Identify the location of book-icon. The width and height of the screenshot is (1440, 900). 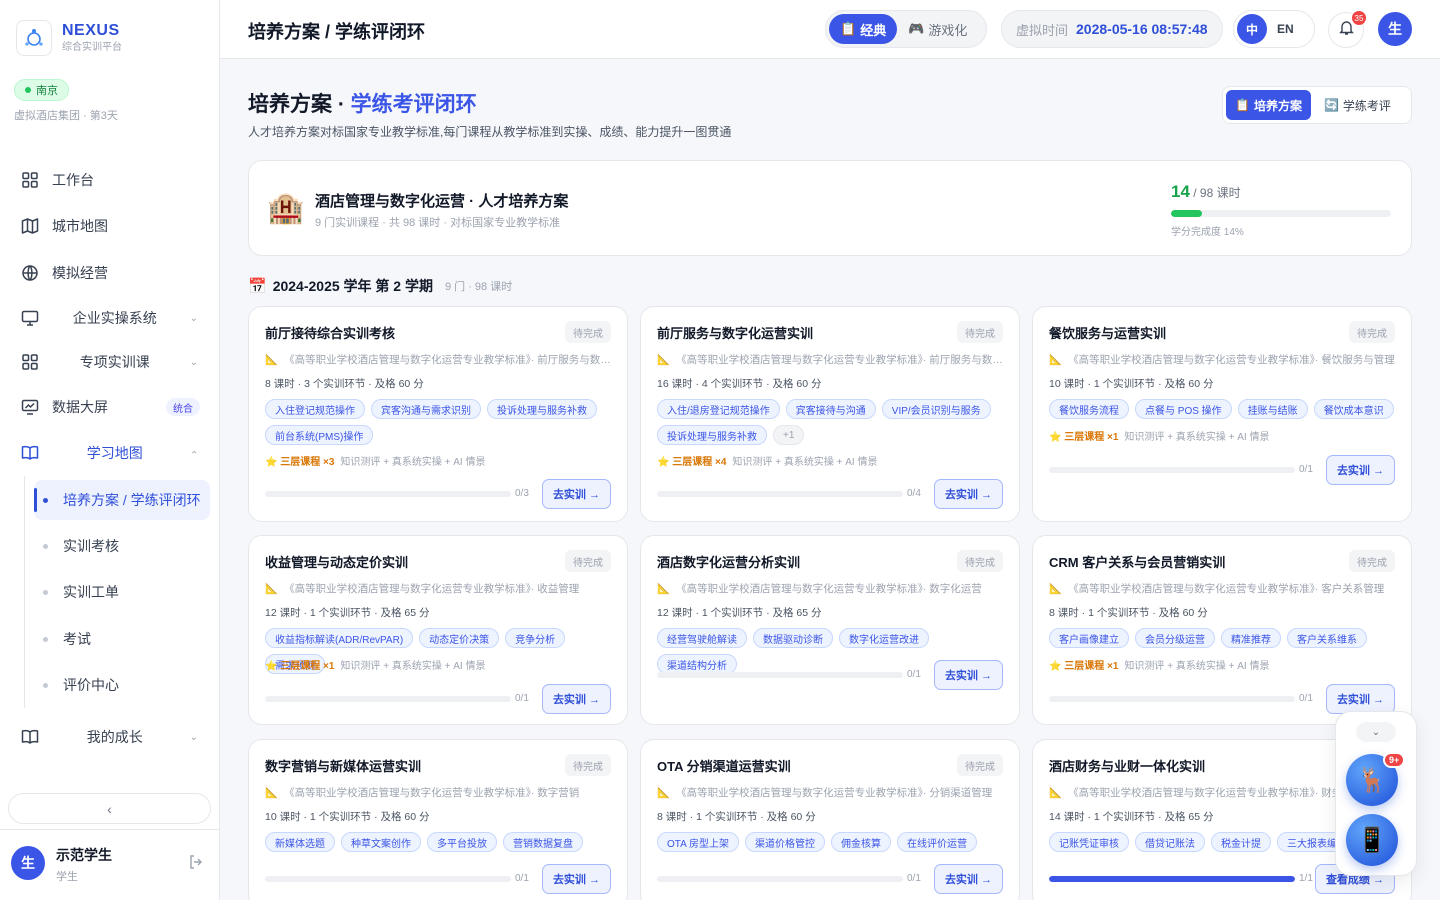
(30, 737).